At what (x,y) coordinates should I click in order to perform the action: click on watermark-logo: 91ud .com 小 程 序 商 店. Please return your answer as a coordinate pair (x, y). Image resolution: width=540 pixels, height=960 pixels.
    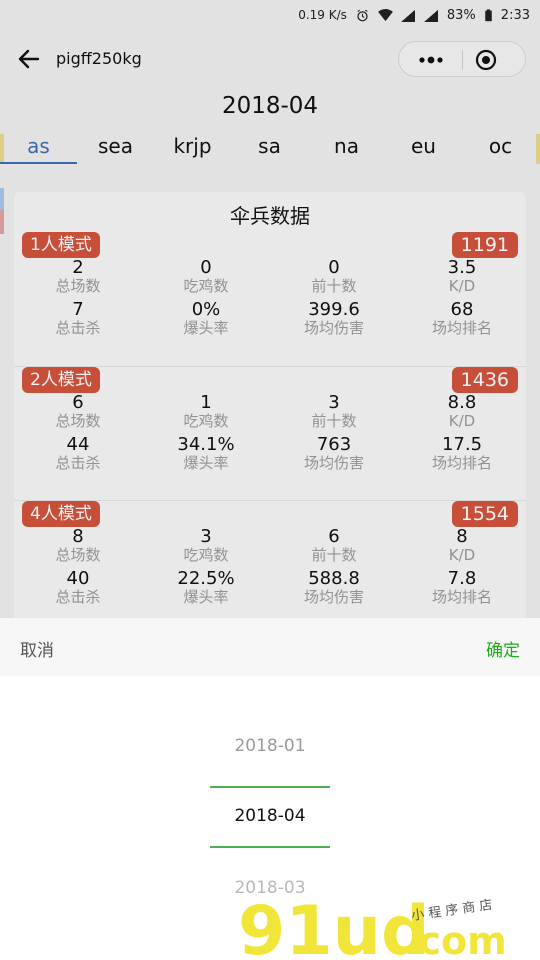
    Looking at the image, I should click on (372, 926).